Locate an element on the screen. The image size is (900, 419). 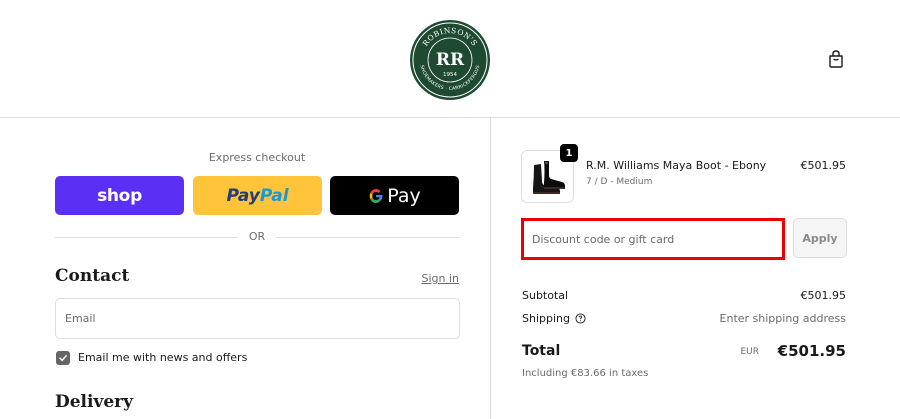
quantity-badge: 1 is located at coordinates (569, 153).